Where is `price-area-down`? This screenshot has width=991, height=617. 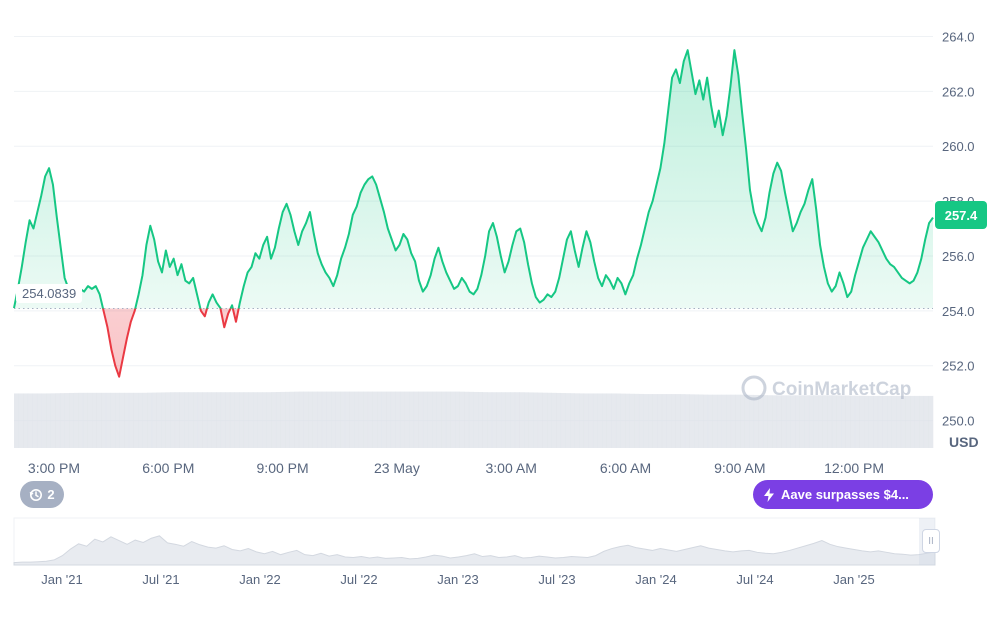
price-area-down is located at coordinates (473, 342).